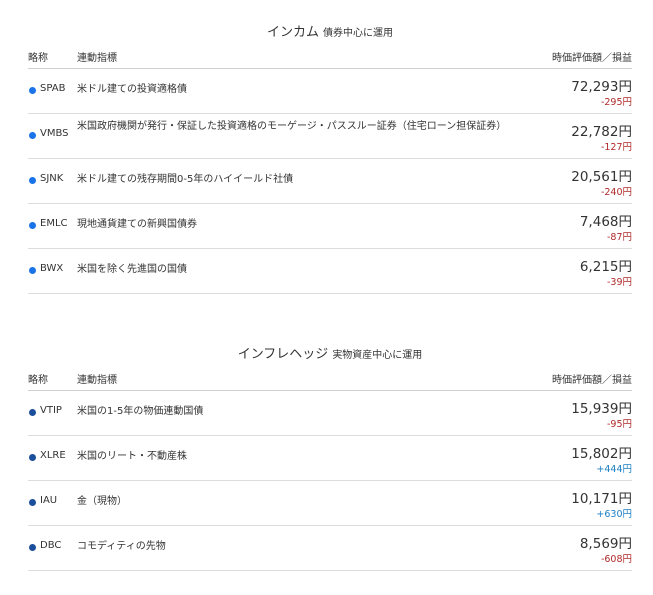 This screenshot has width=653, height=595. I want to click on section-subtitle: 債券中心に運用, so click(358, 33).